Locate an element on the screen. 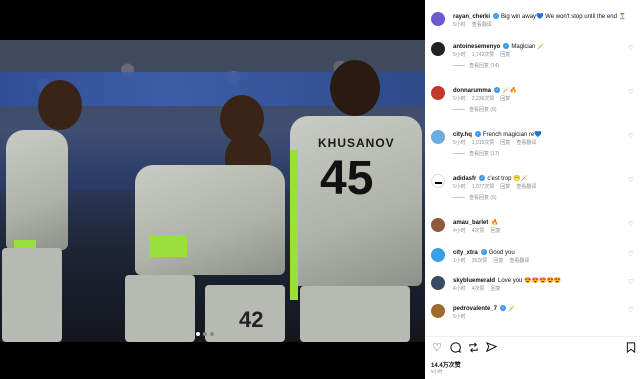  comment-text: 🔥 is located at coordinates (495, 223).